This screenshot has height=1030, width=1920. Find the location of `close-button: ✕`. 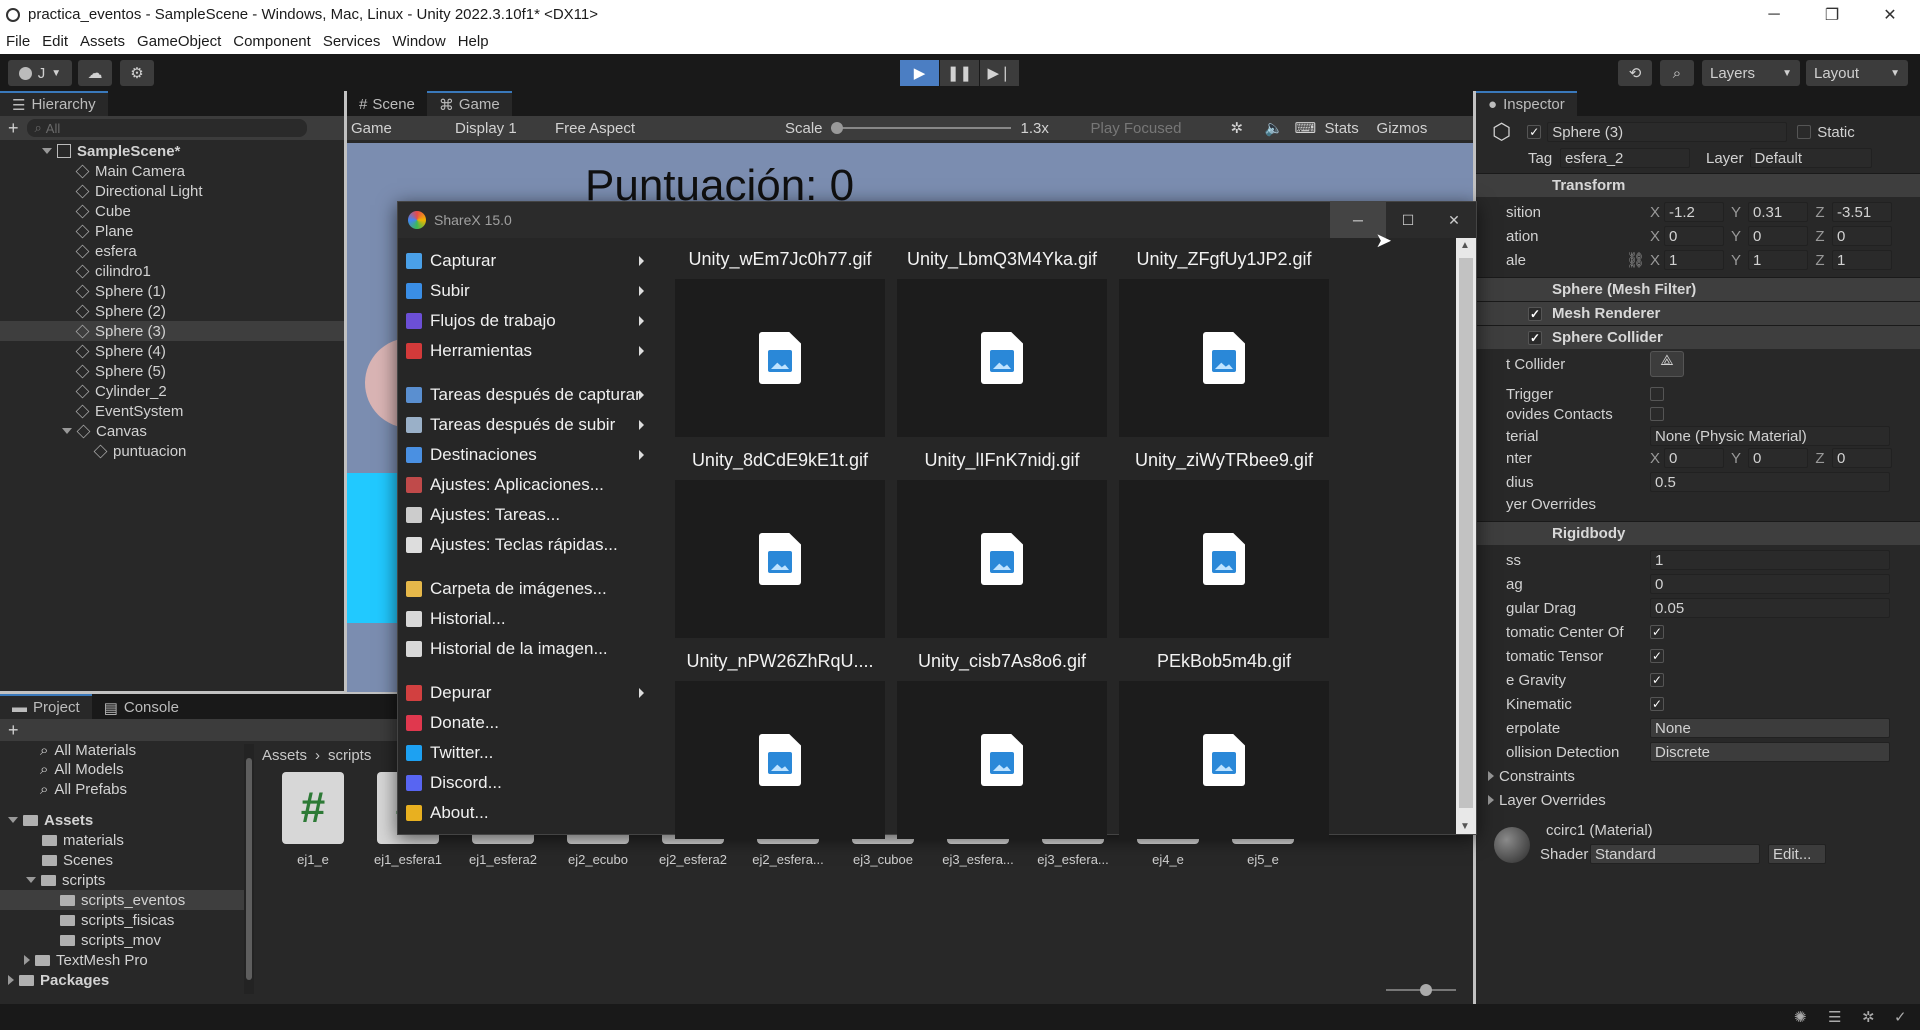

close-button: ✕ is located at coordinates (1890, 14).